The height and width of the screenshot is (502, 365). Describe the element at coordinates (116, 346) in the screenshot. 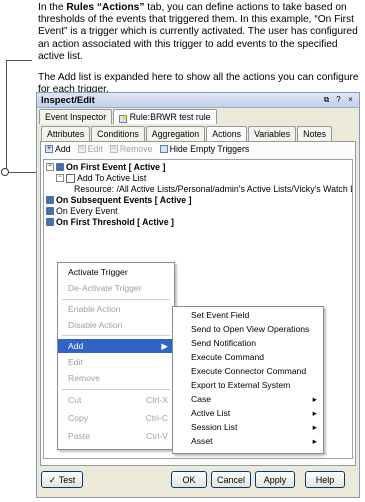

I see `menu-item-add: Add ▶` at that location.